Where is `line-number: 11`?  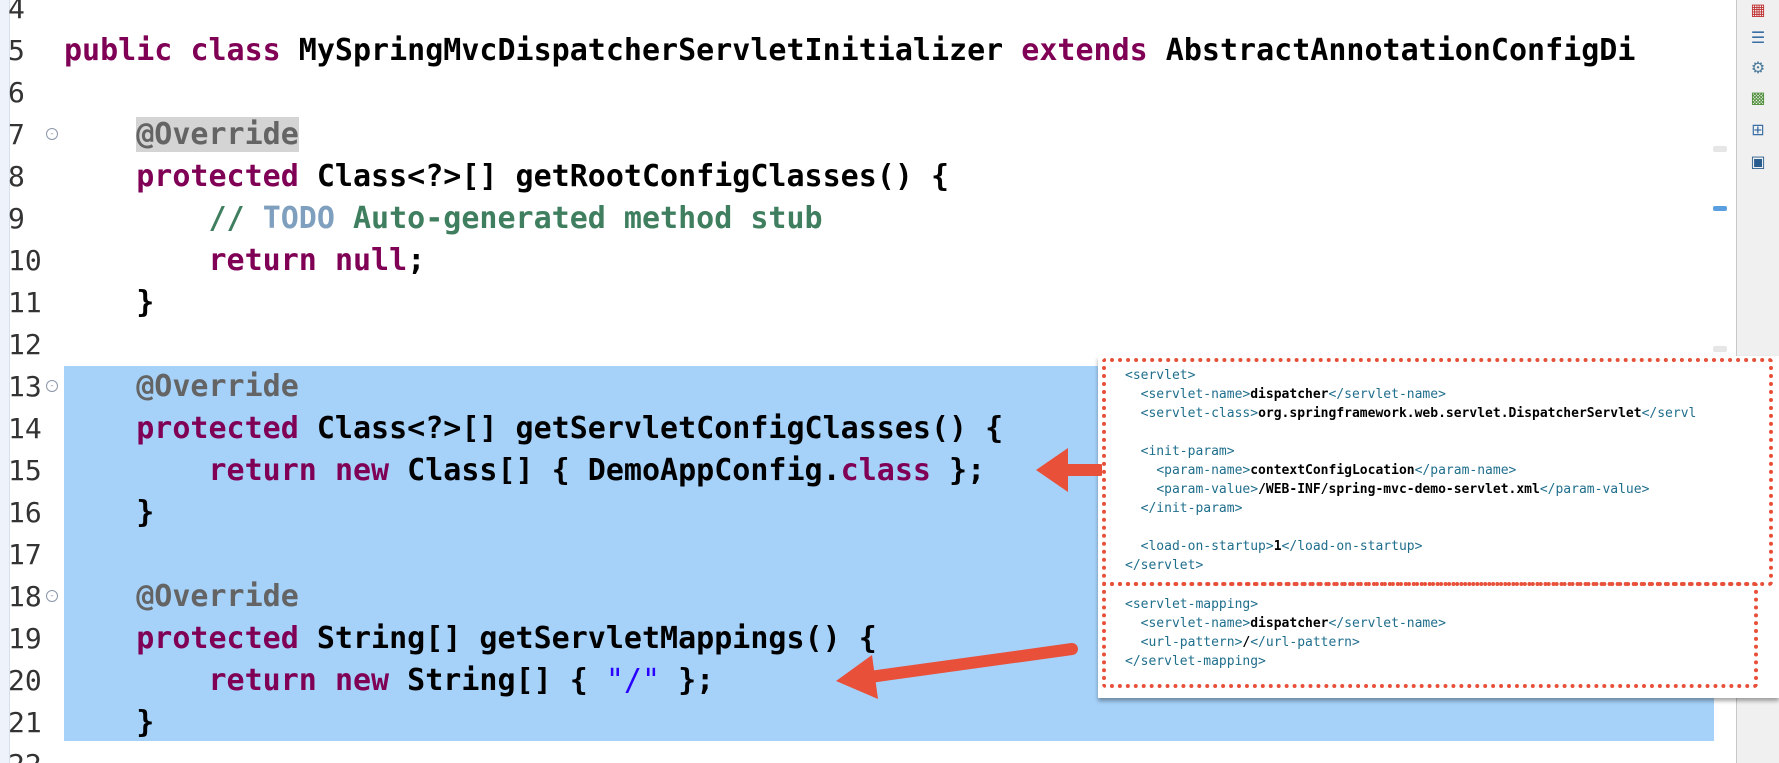
line-number: 11 is located at coordinates (25, 302).